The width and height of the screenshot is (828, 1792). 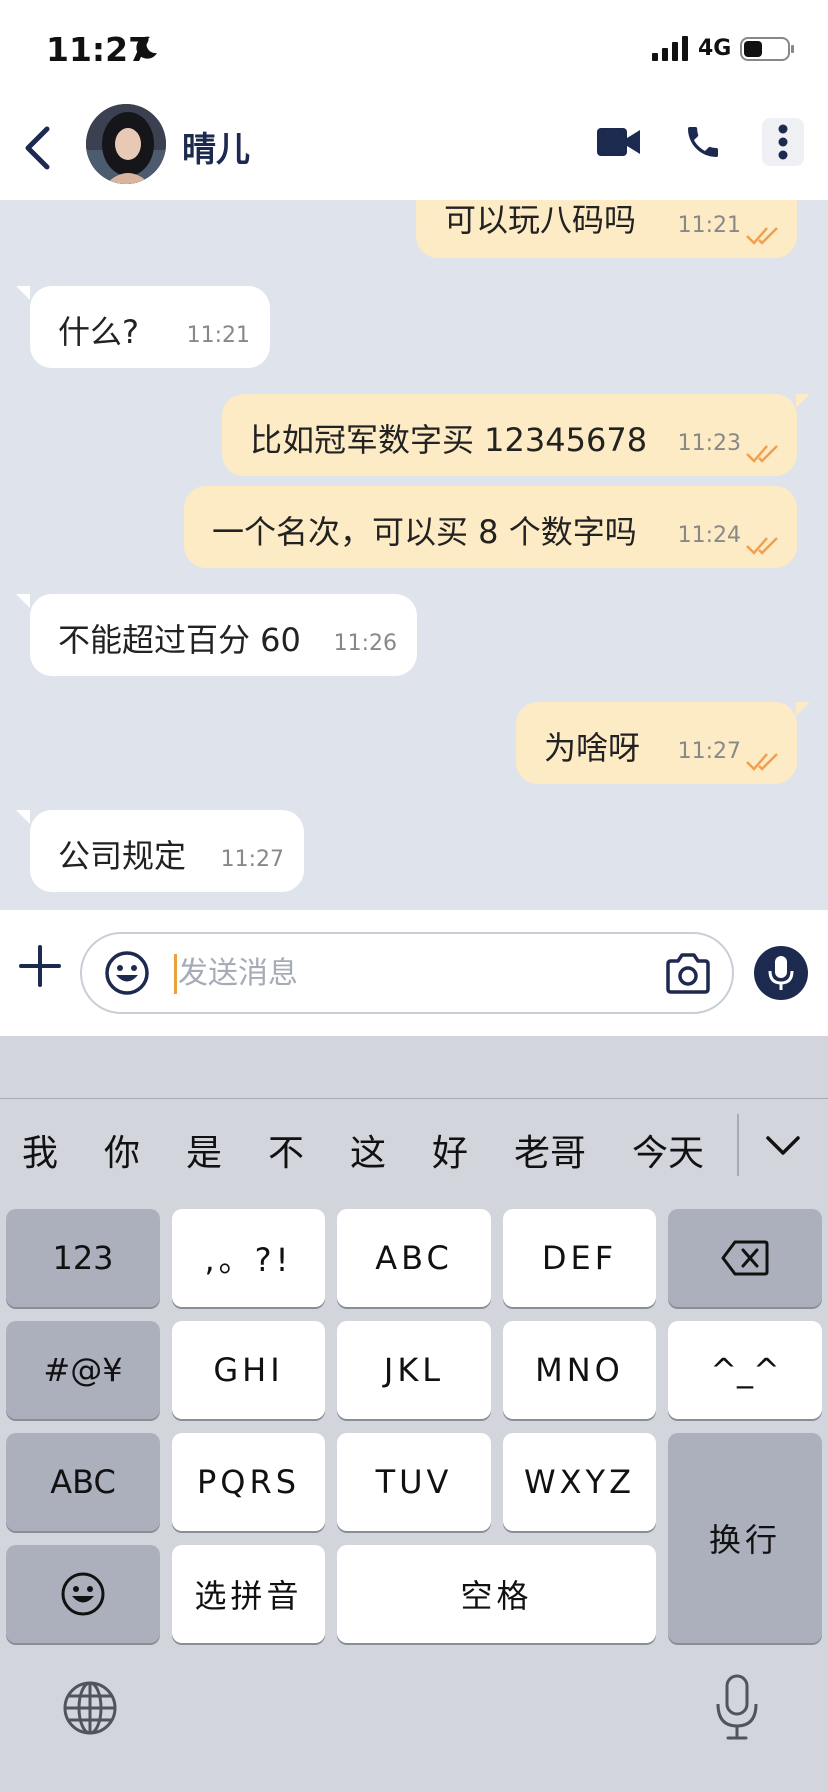 I want to click on chevron-down-icon, so click(x=783, y=1146).